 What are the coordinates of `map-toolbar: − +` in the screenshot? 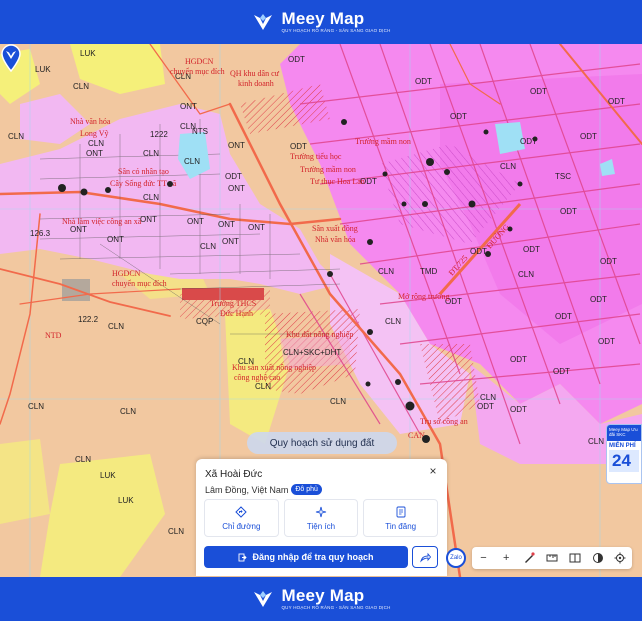 It's located at (552, 558).